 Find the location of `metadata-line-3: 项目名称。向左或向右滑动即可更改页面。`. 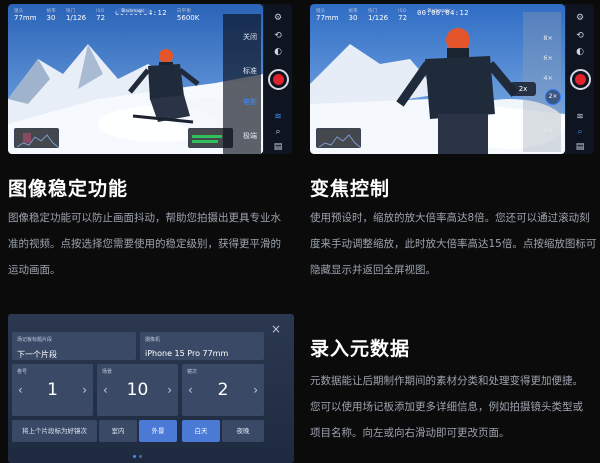

metadata-line-3: 项目名称。向左或向右滑动即可更改页面。 is located at coordinates (410, 433).